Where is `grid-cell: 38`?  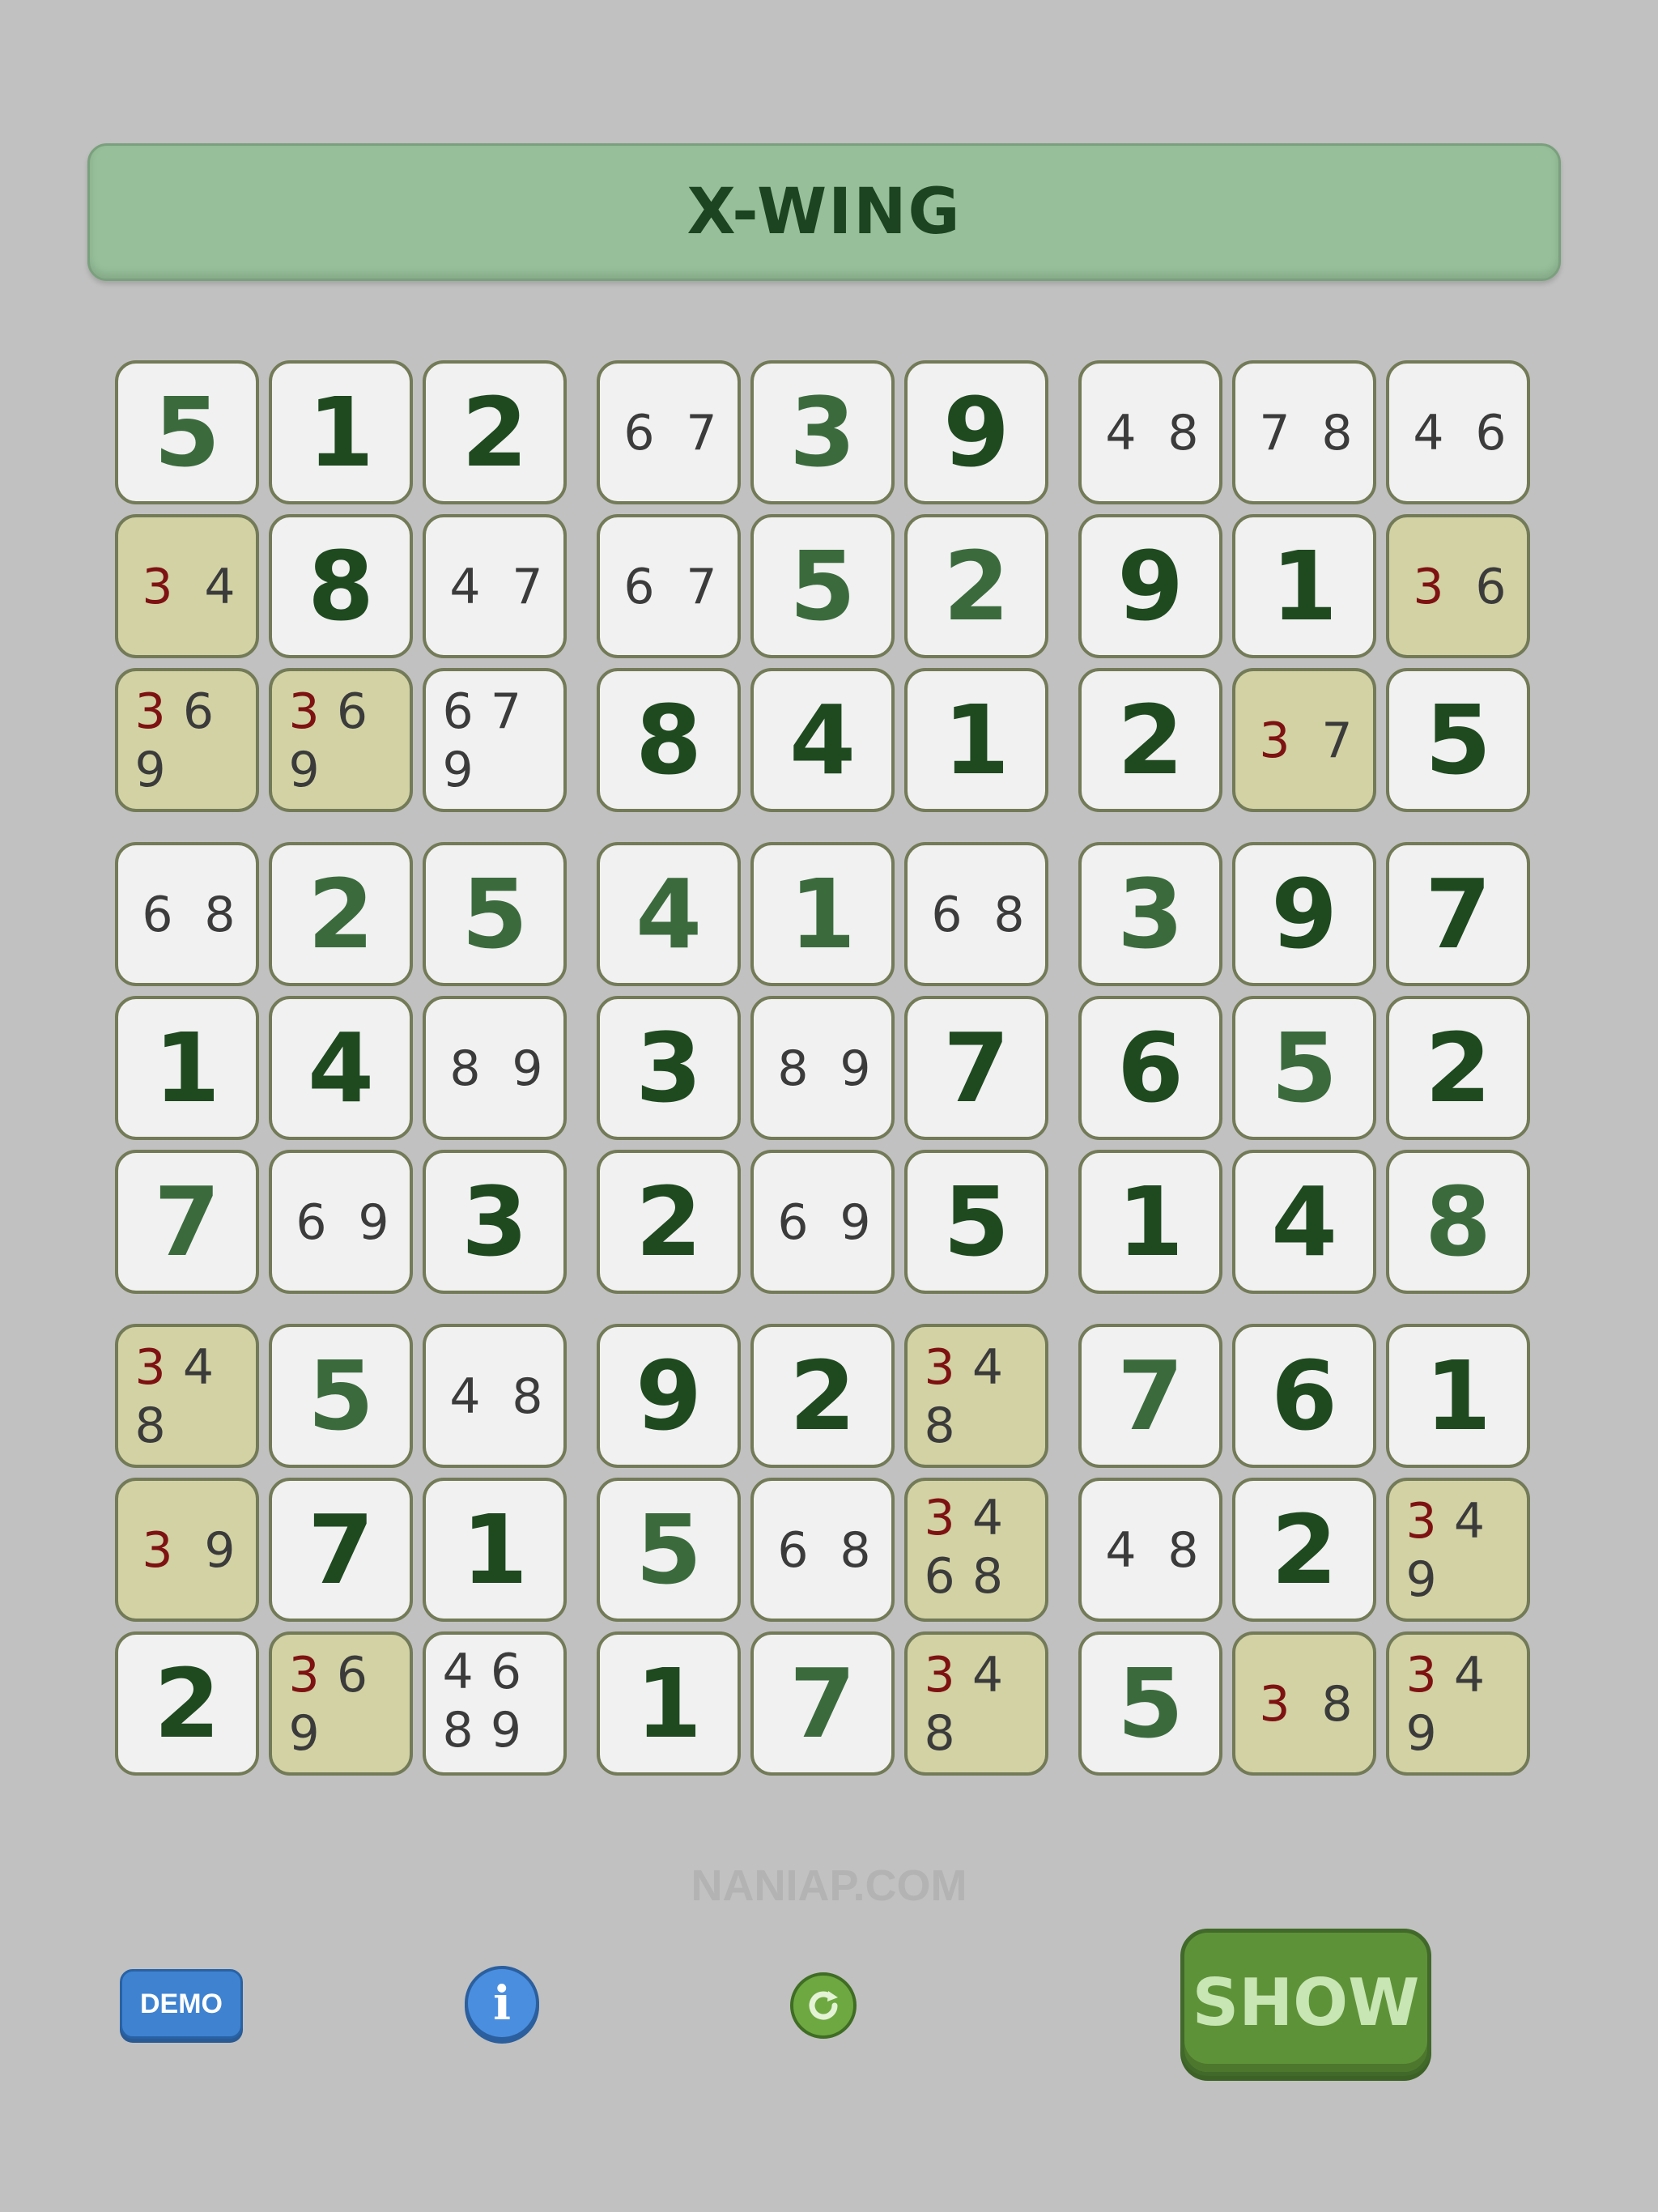 grid-cell: 38 is located at coordinates (1304, 1704).